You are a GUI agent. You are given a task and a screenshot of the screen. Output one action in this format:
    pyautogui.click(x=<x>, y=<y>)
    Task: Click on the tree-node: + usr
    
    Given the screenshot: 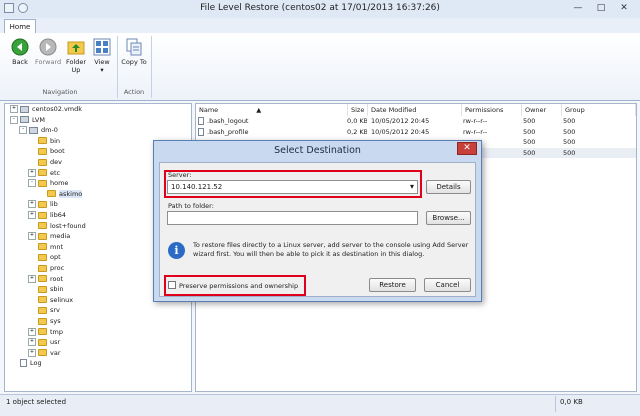 What is the action you would take?
    pyautogui.click(x=44, y=342)
    